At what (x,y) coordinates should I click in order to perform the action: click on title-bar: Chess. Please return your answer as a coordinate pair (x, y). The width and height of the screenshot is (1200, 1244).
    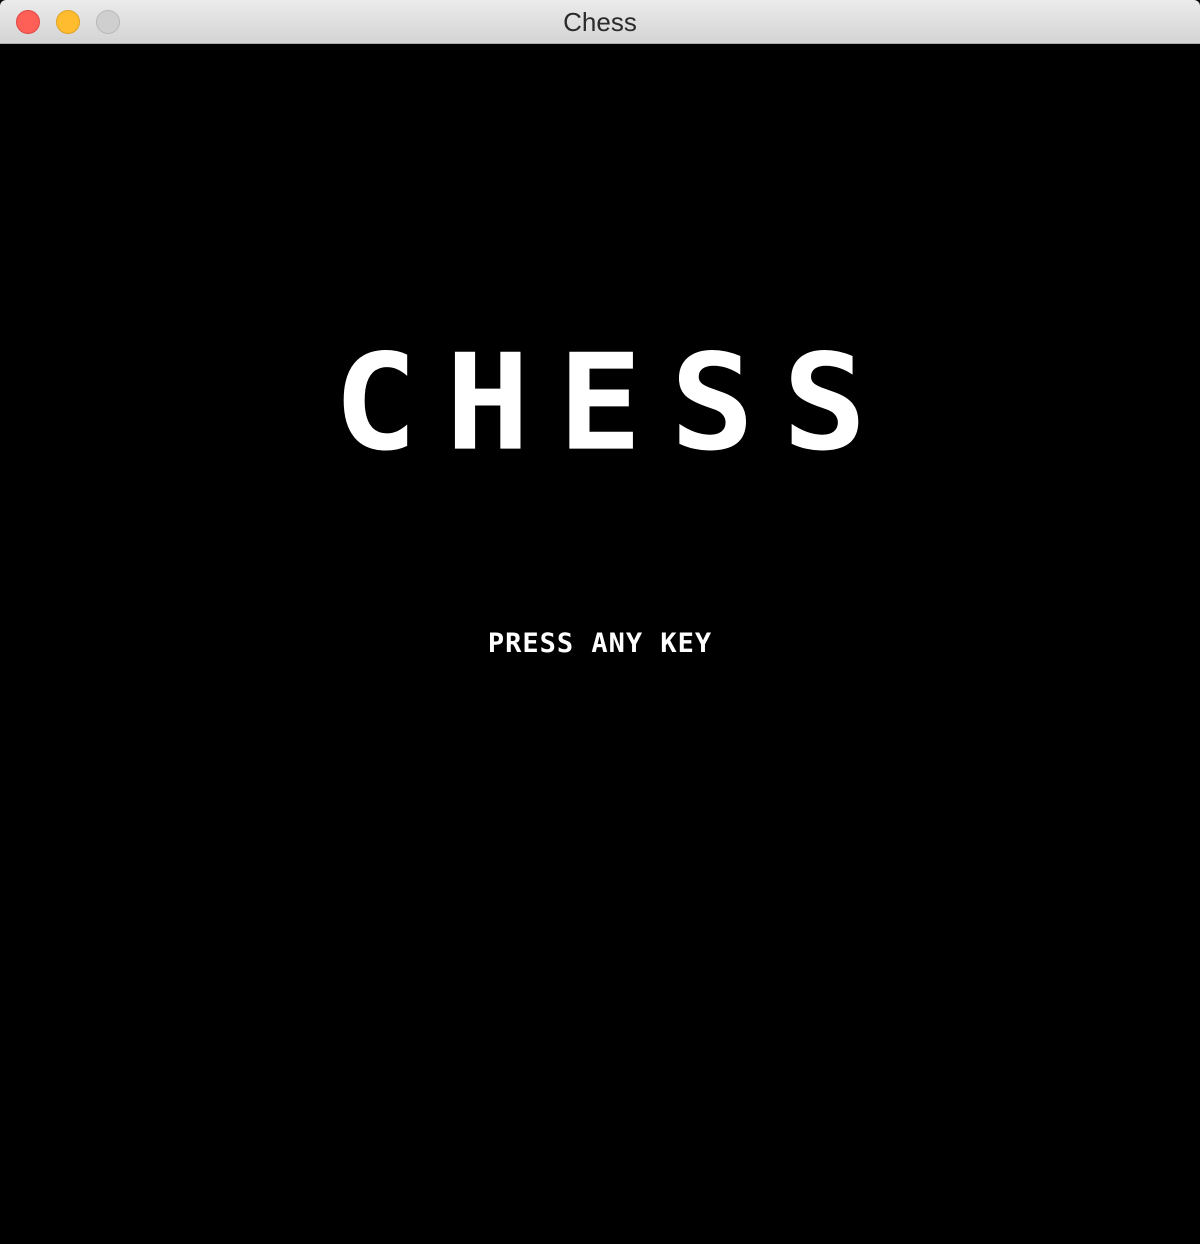
    Looking at the image, I should click on (600, 22).